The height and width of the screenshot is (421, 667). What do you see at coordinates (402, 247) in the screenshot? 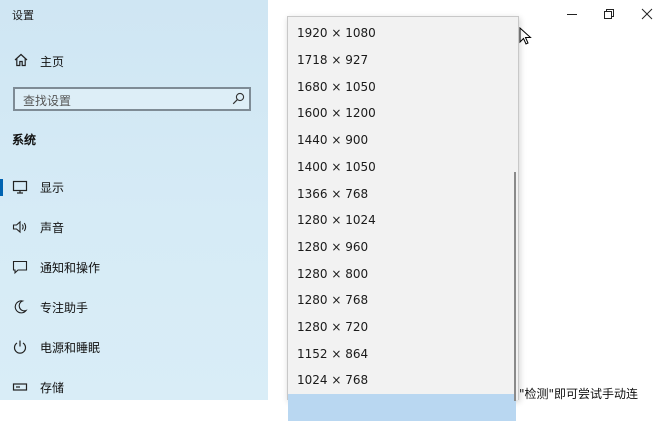
I see `resolution-option: 1280 × 960` at bounding box center [402, 247].